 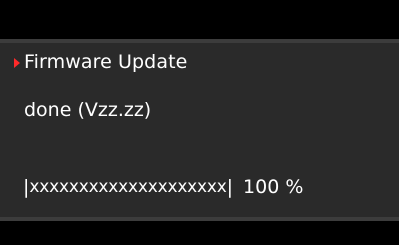 I want to click on progress-indicator: | xxxxxxxxxxxxxxxxxxxx | 100 %, so click(x=163, y=187).